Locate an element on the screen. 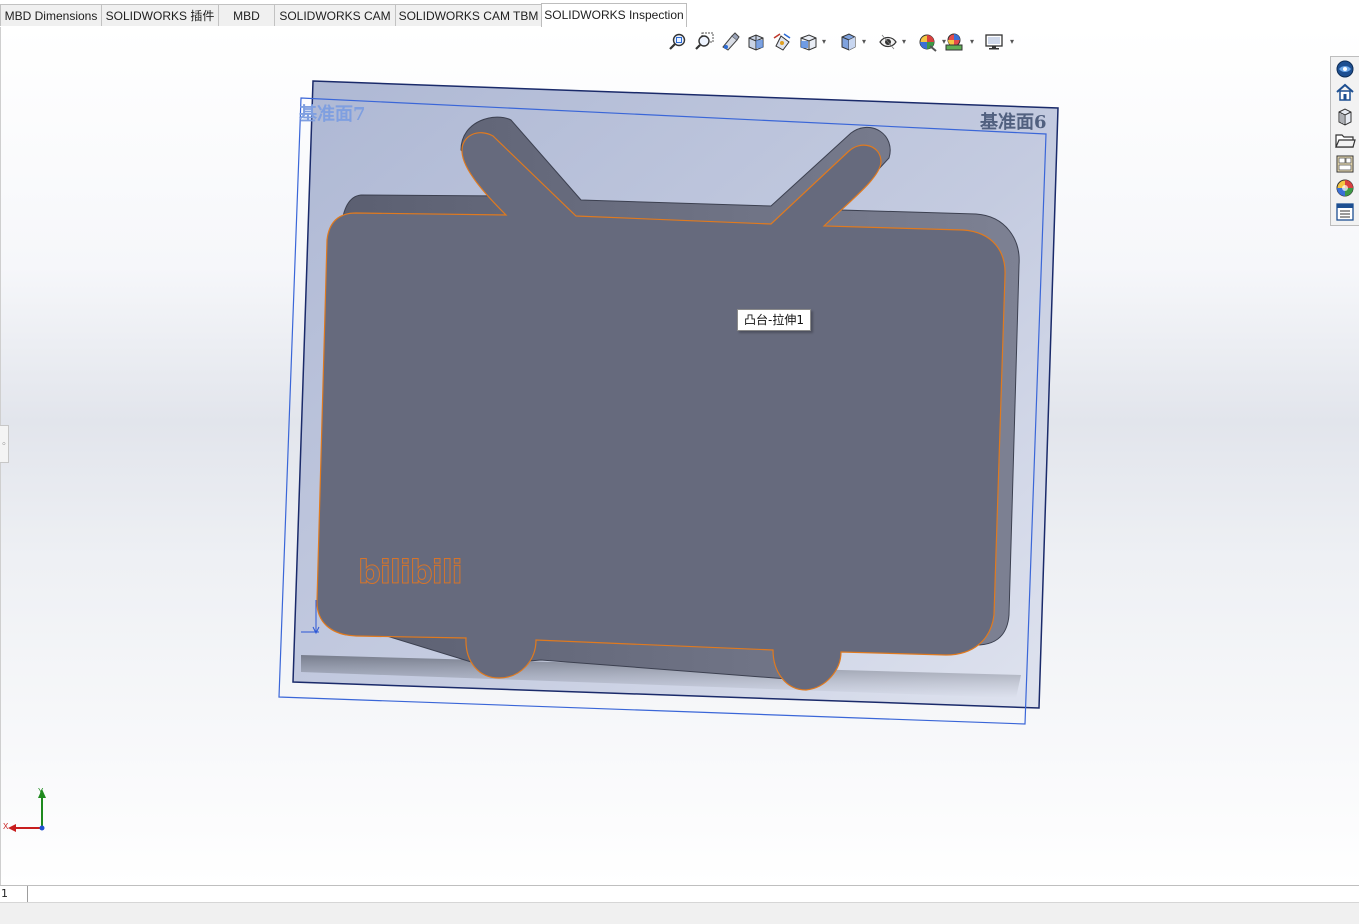 The width and height of the screenshot is (1359, 924). view-settings-dropdown-icon: ▾ is located at coordinates (1013, 42).